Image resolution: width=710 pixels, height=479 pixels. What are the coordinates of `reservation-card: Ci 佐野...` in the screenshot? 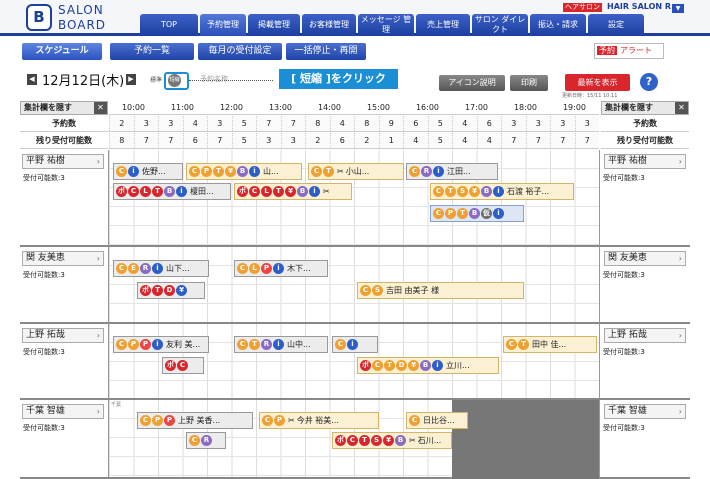 It's located at (148, 171).